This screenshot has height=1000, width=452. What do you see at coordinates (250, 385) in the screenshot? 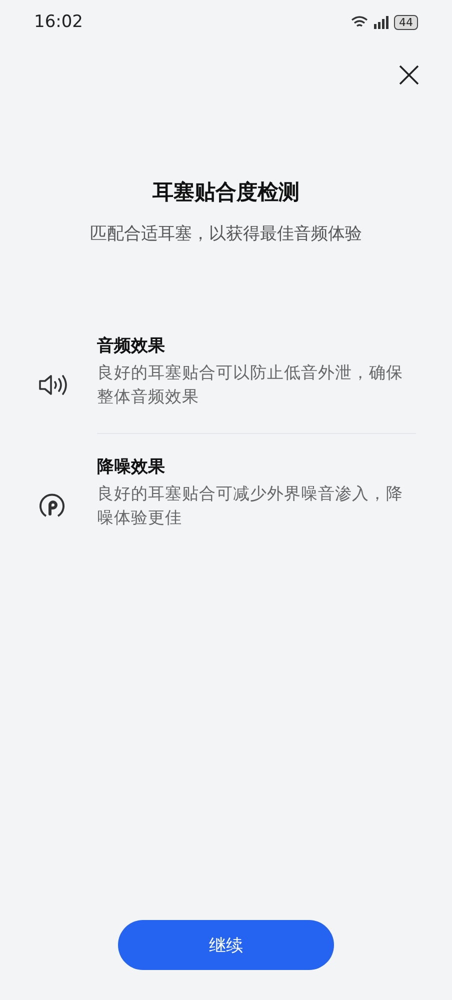
I see `feature-description: 良好的耳塞贴合可以防止低音外泄，确保整体音频效果` at bounding box center [250, 385].